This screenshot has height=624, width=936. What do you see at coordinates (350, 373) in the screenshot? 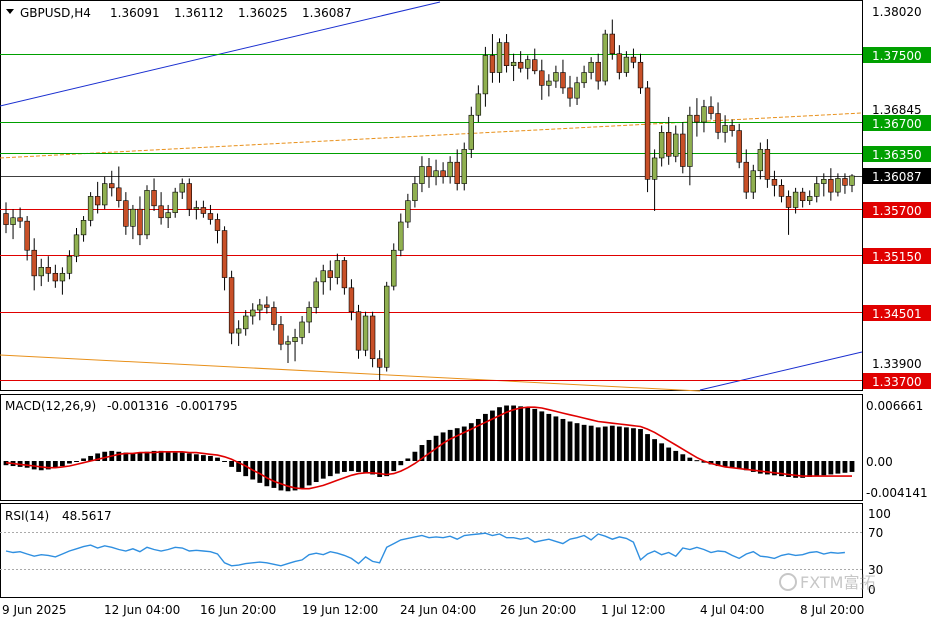
I see `orange-lower-trendline` at bounding box center [350, 373].